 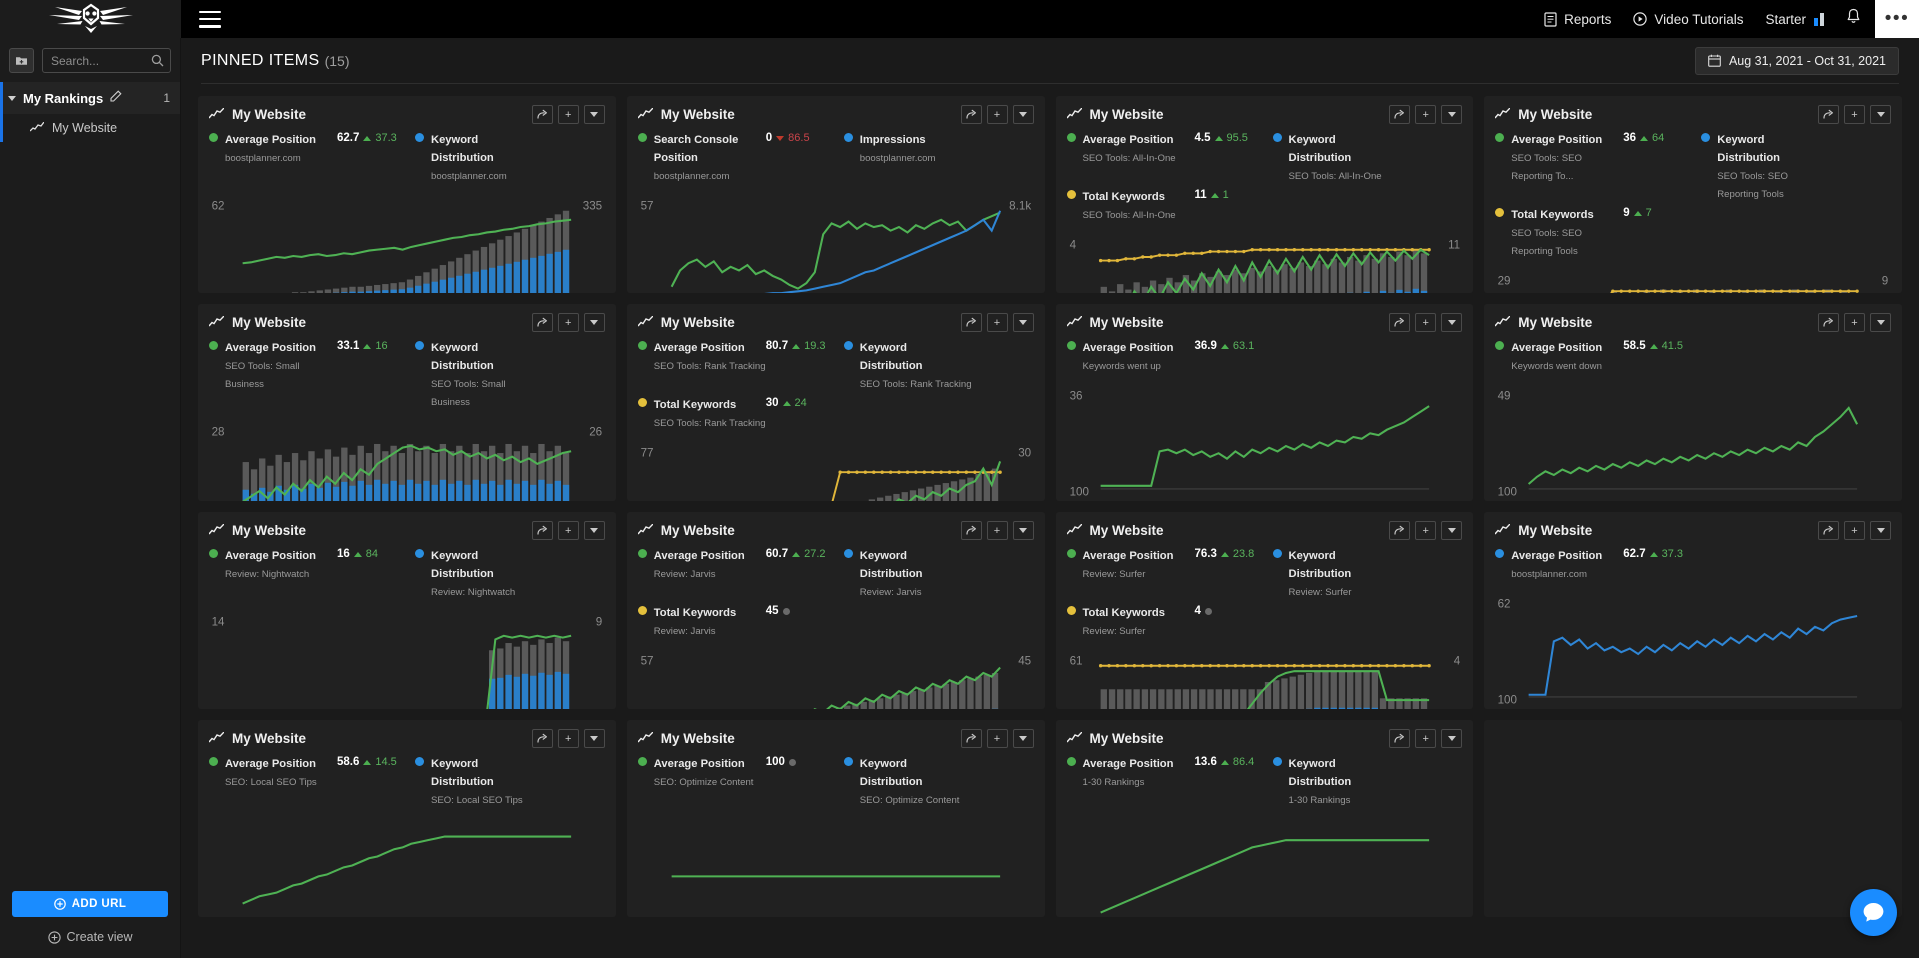 I want to click on metric-value: 13.6, so click(x=1205, y=762).